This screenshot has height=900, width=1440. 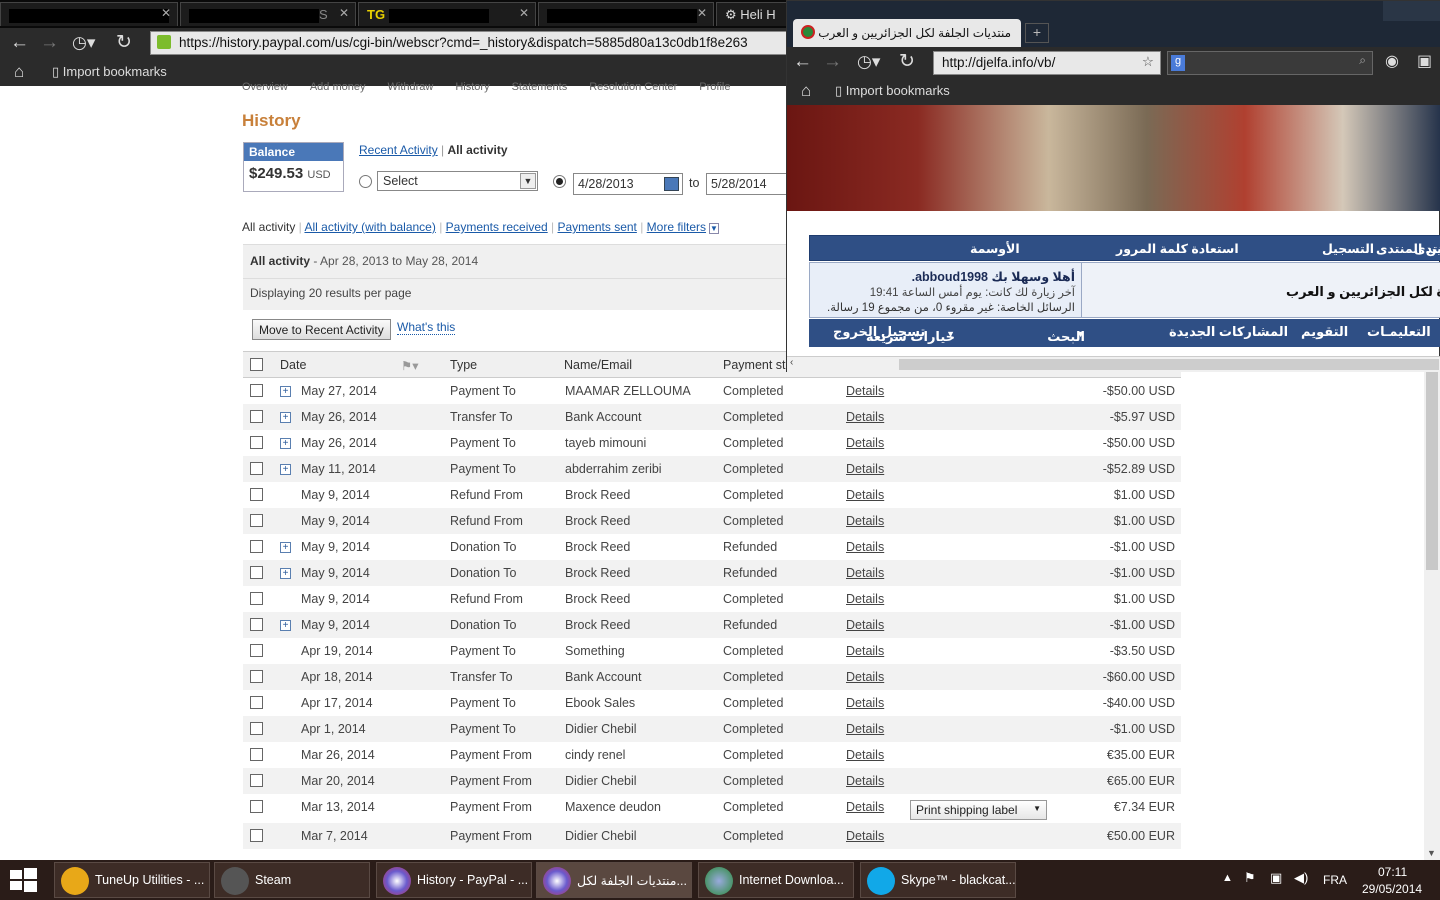 I want to click on scroll-down-icon: ▼, so click(x=1431, y=853).